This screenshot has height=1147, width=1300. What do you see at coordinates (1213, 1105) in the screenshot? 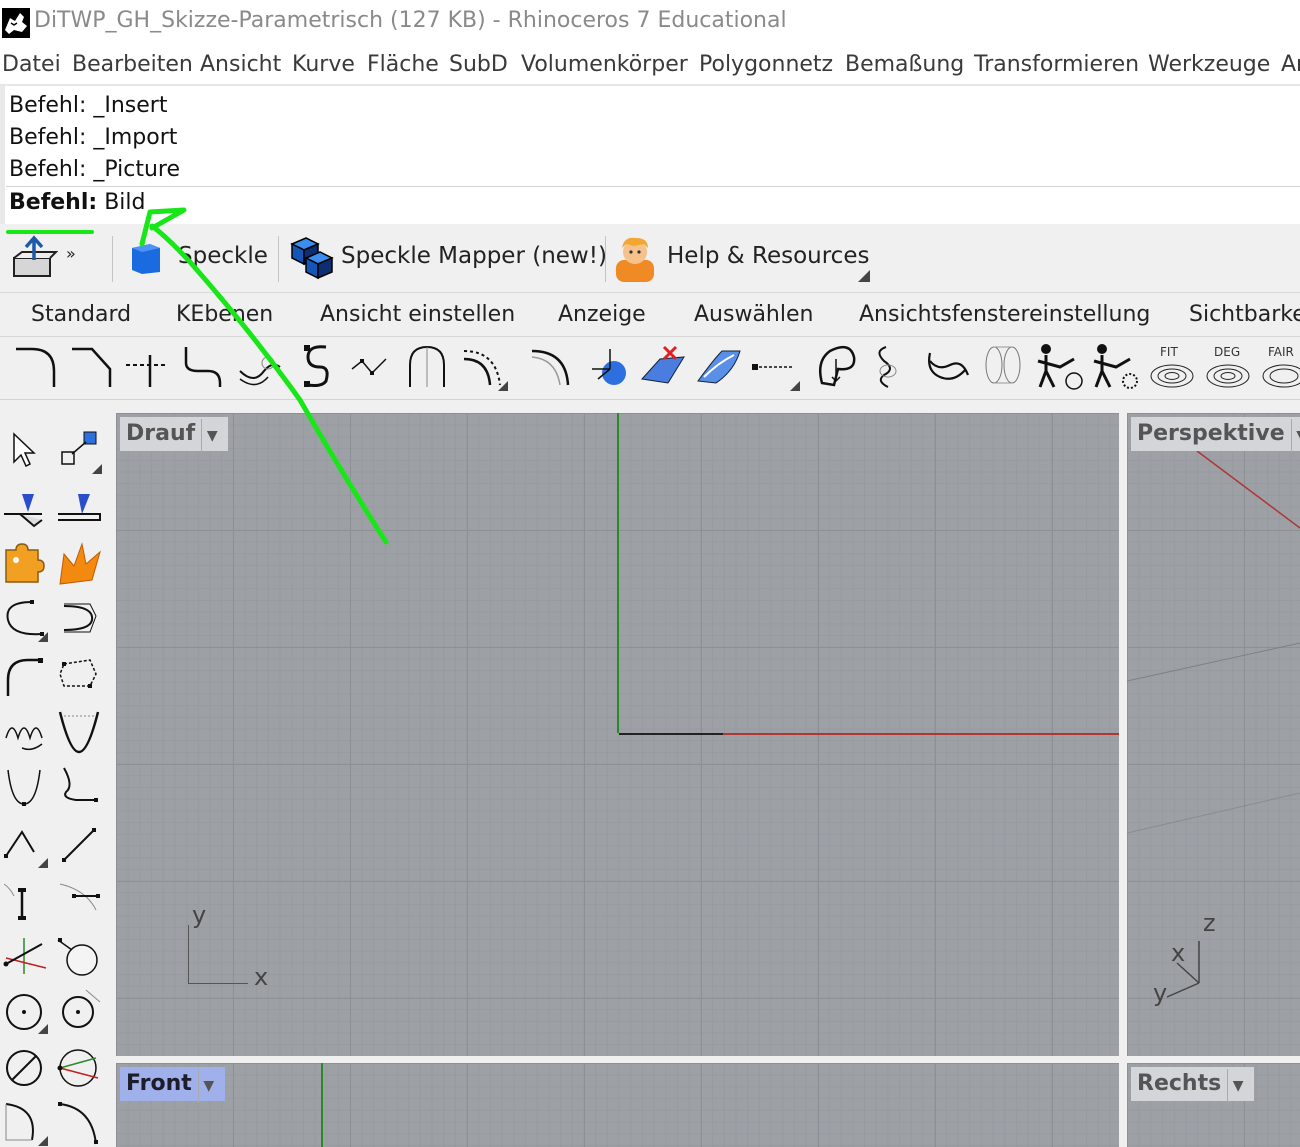
I see `viewport-right: Rechts ▼` at bounding box center [1213, 1105].